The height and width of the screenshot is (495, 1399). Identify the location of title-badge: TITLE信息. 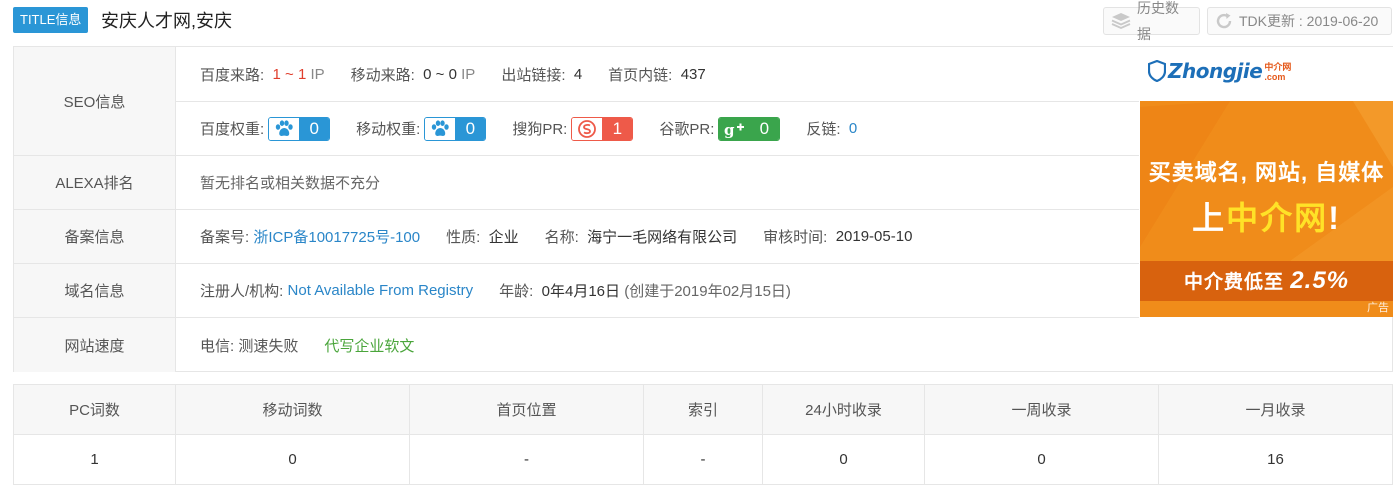
(51, 20).